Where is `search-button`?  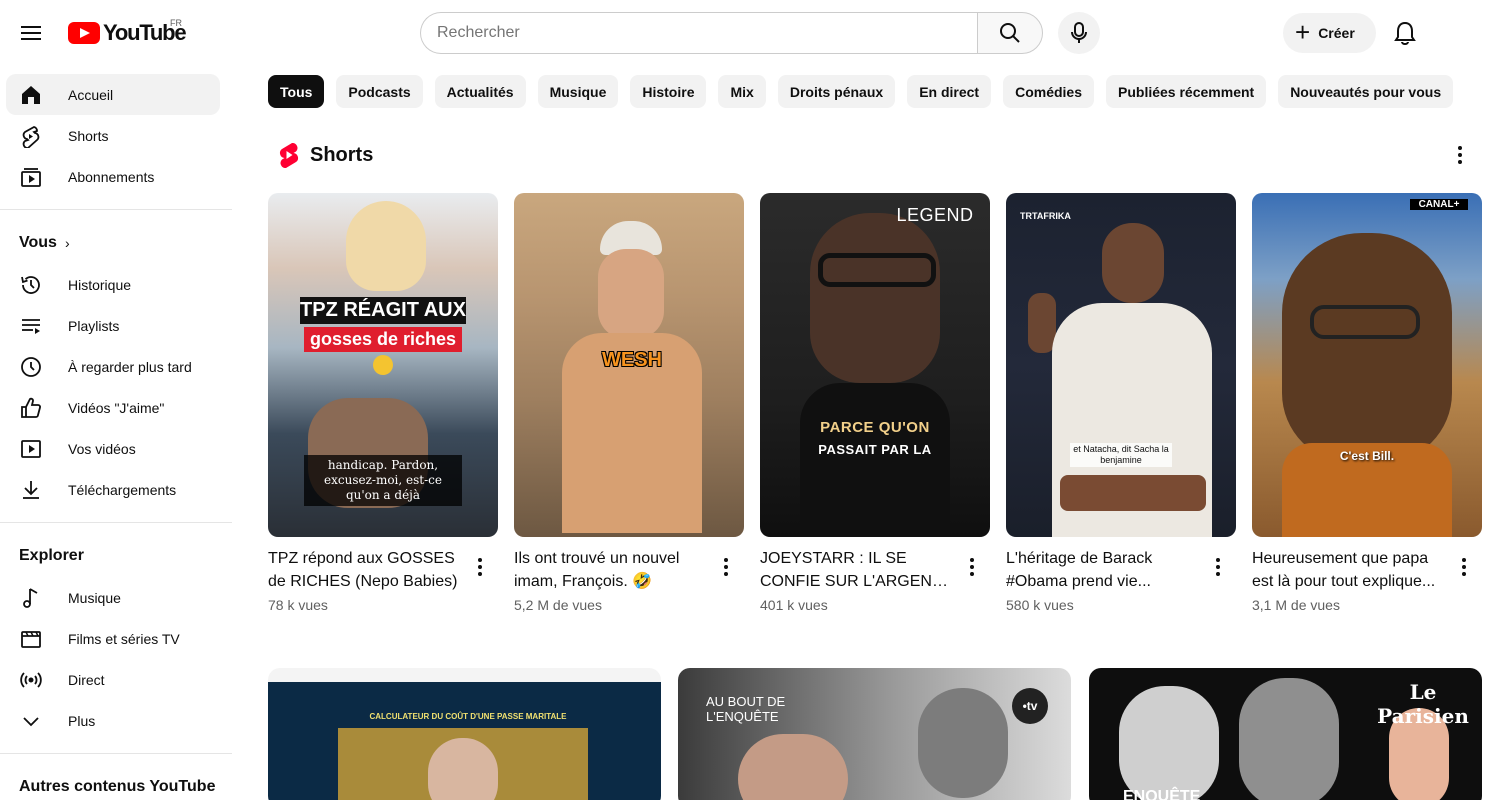
search-button is located at coordinates (1010, 33).